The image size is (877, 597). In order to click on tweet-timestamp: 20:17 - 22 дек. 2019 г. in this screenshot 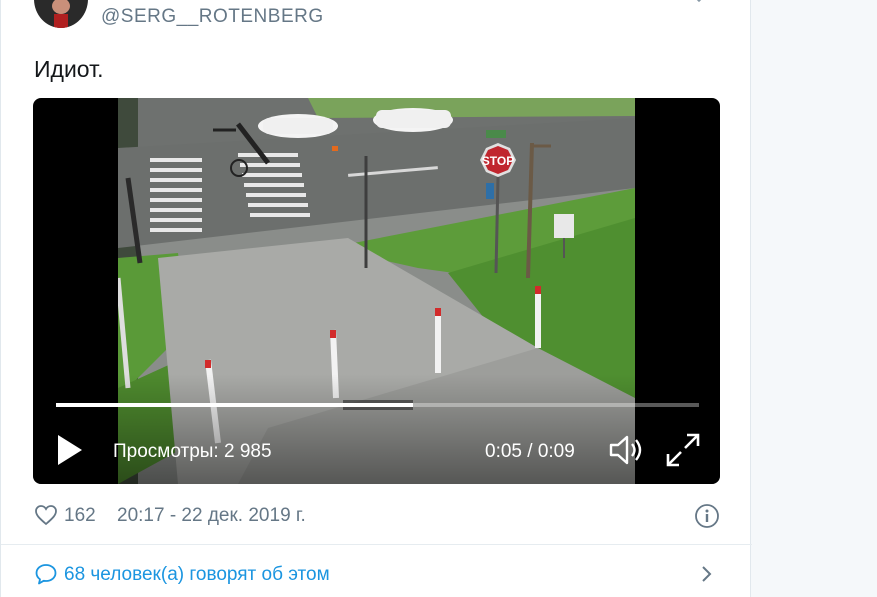, I will do `click(211, 516)`.